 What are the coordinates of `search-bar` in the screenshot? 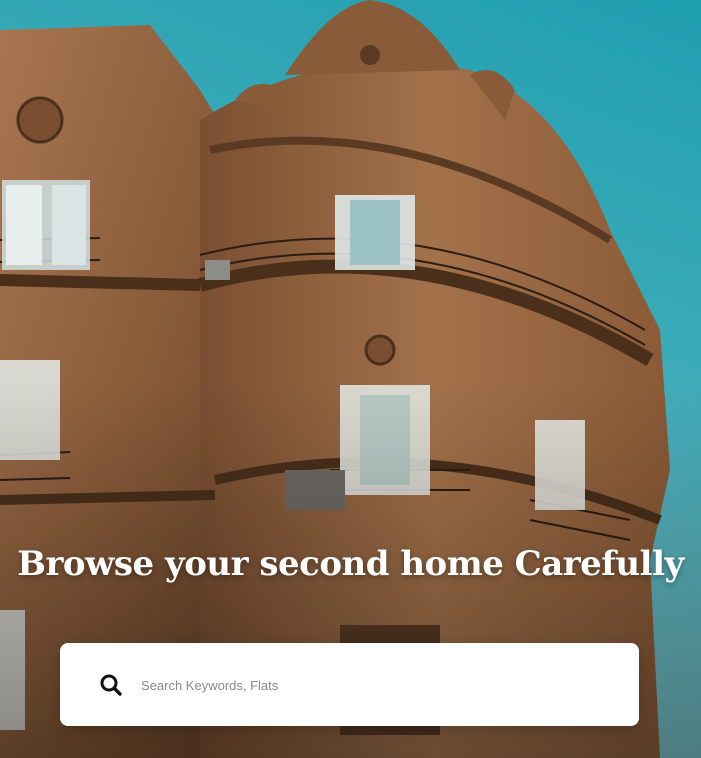 It's located at (349, 684).